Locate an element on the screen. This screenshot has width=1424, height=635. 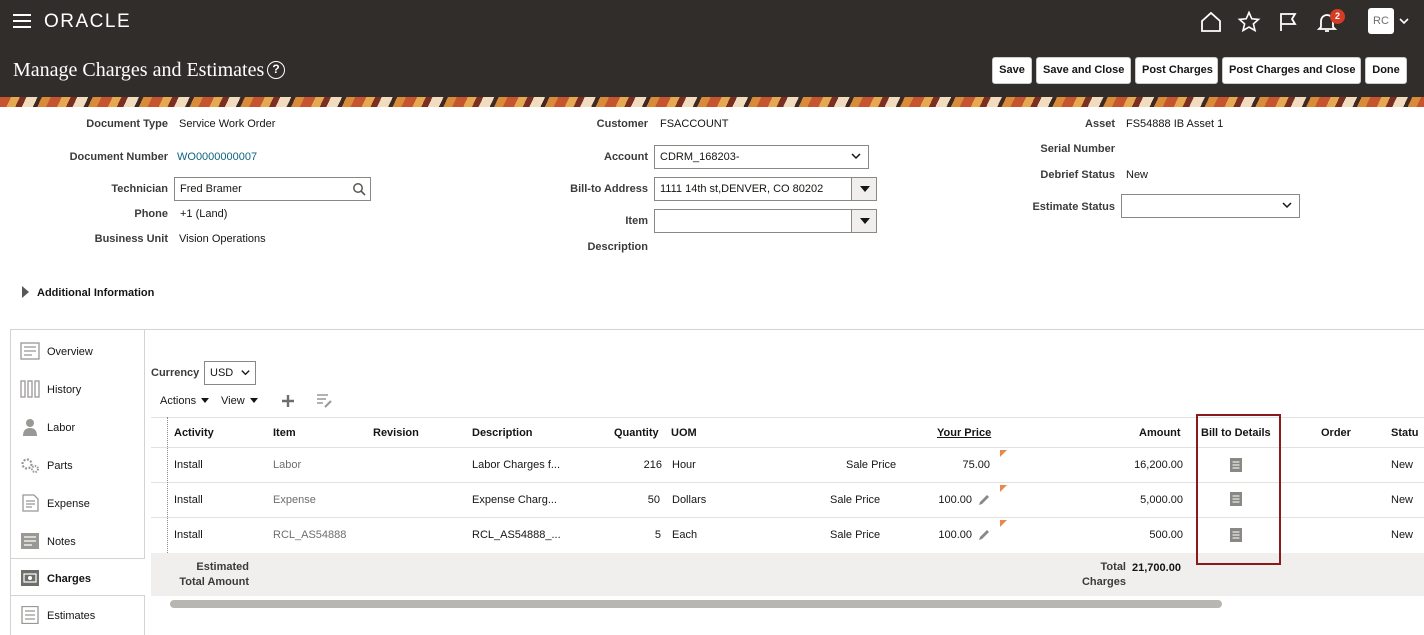
view-menu: View is located at coordinates (239, 401).